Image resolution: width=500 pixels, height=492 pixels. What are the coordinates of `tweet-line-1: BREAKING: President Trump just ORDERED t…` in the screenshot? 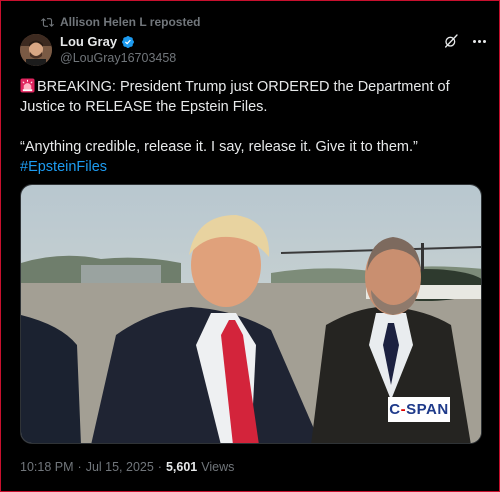 It's located at (235, 97).